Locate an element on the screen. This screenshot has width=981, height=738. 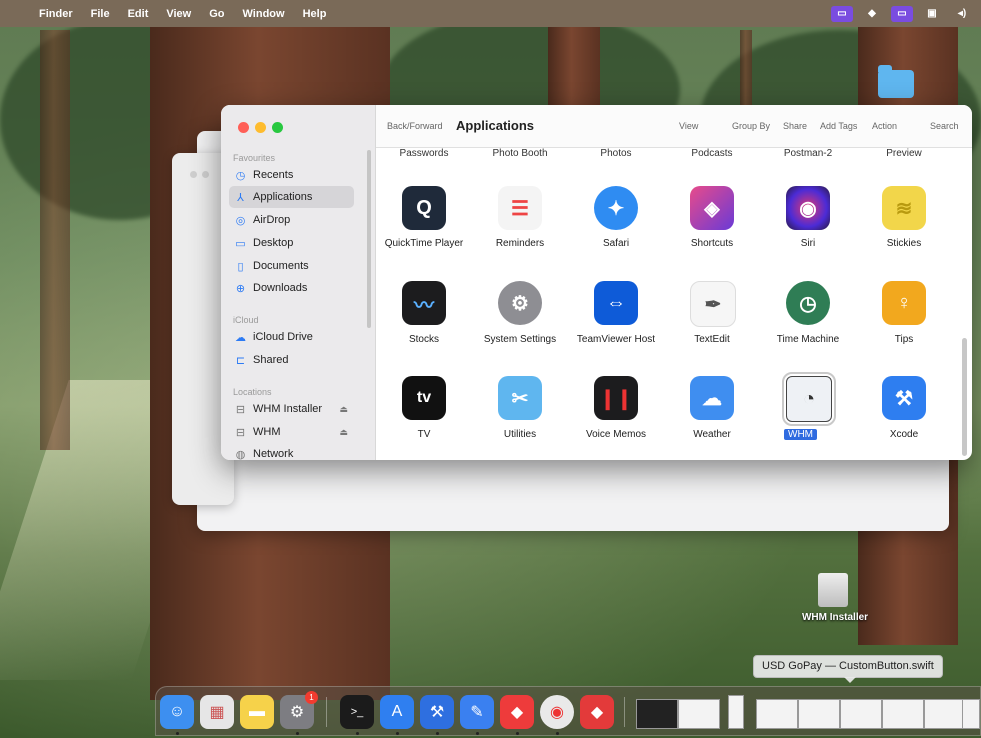
sidebar-section-locations: Locations is located at coordinates (252, 392).